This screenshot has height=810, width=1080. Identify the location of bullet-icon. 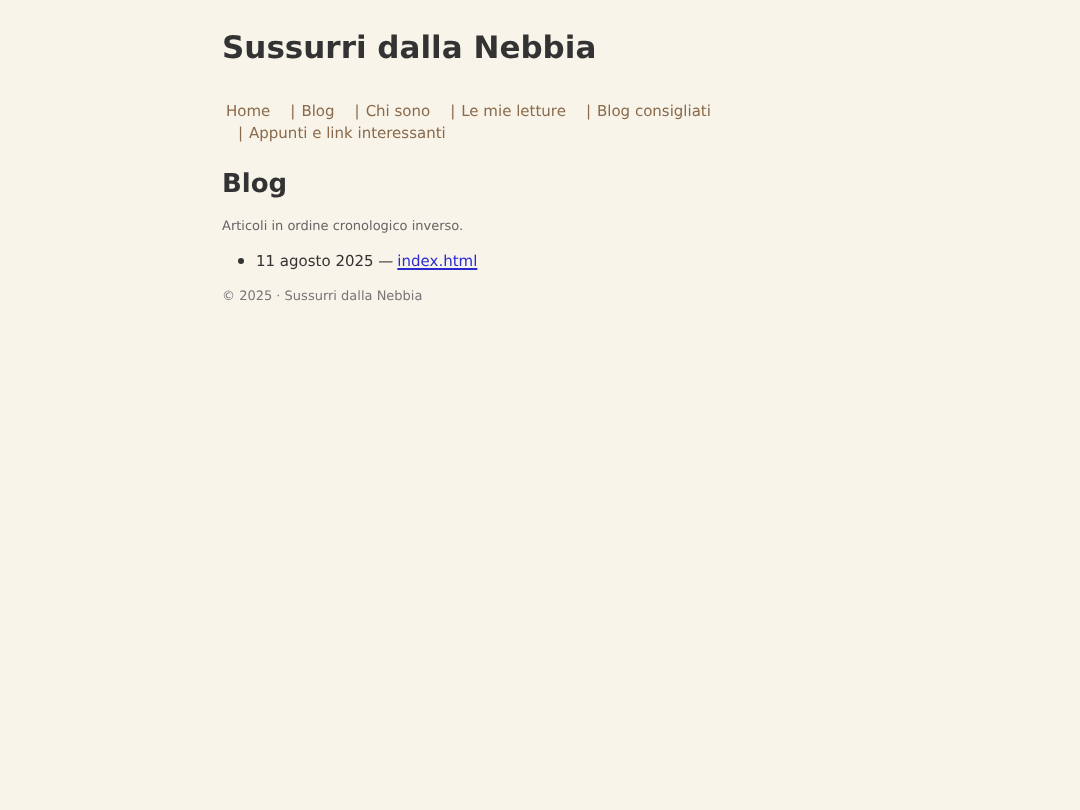
(241, 261).